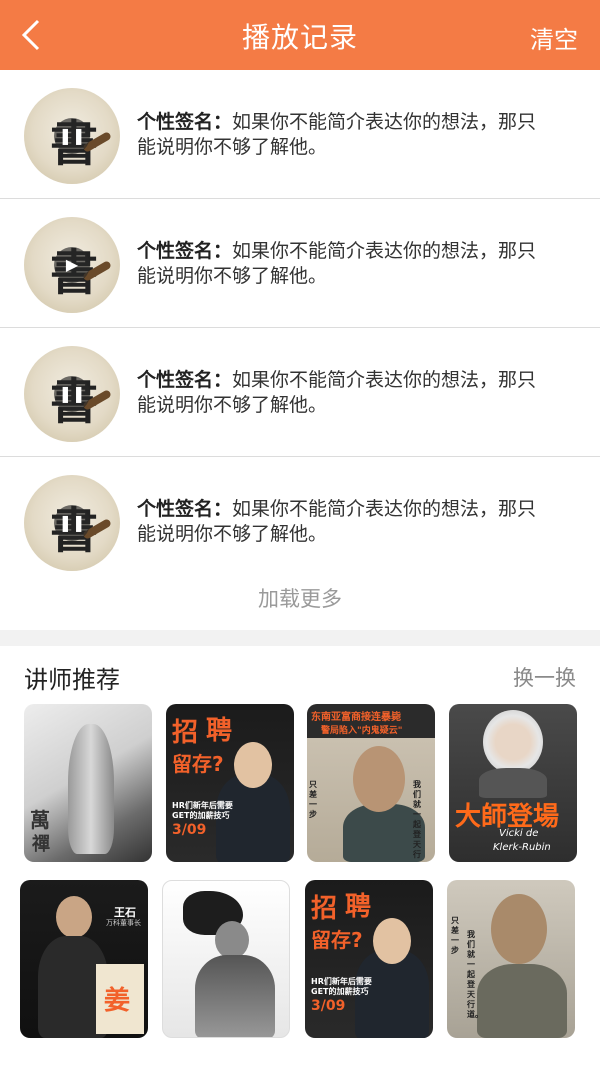 This screenshot has height=1067, width=600. What do you see at coordinates (522, 1001) in the screenshot?
I see `actor-image` at bounding box center [522, 1001].